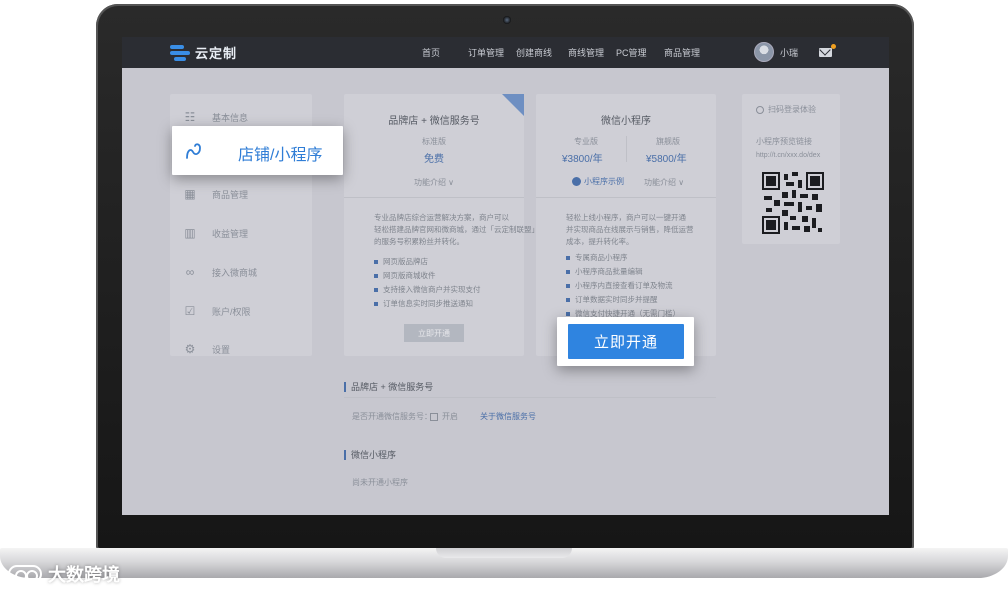  Describe the element at coordinates (604, 181) in the screenshot. I see `example-label: 小程序示例` at that location.